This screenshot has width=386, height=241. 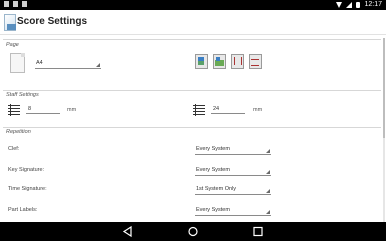 What do you see at coordinates (127, 231) in the screenshot?
I see `back-icon` at bounding box center [127, 231].